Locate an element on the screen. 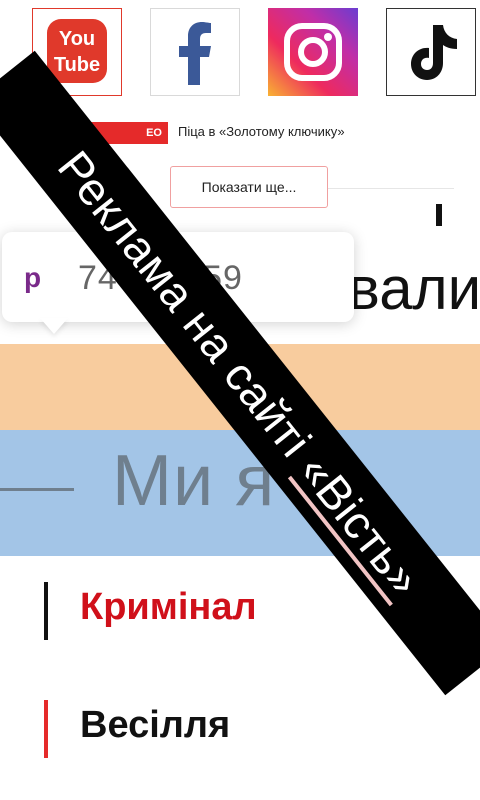 Image resolution: width=480 pixels, height=800 pixels. tiktok-icon is located at coordinates (434, 52).